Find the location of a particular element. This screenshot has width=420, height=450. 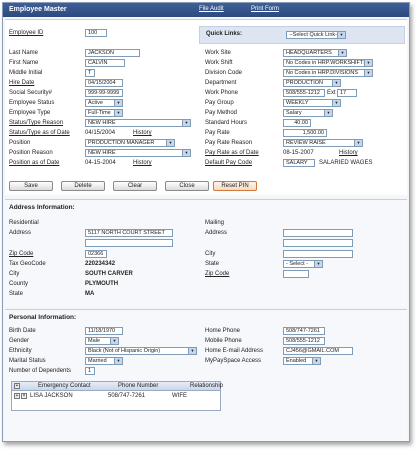

mailing-address-line2-field is located at coordinates (318, 243).